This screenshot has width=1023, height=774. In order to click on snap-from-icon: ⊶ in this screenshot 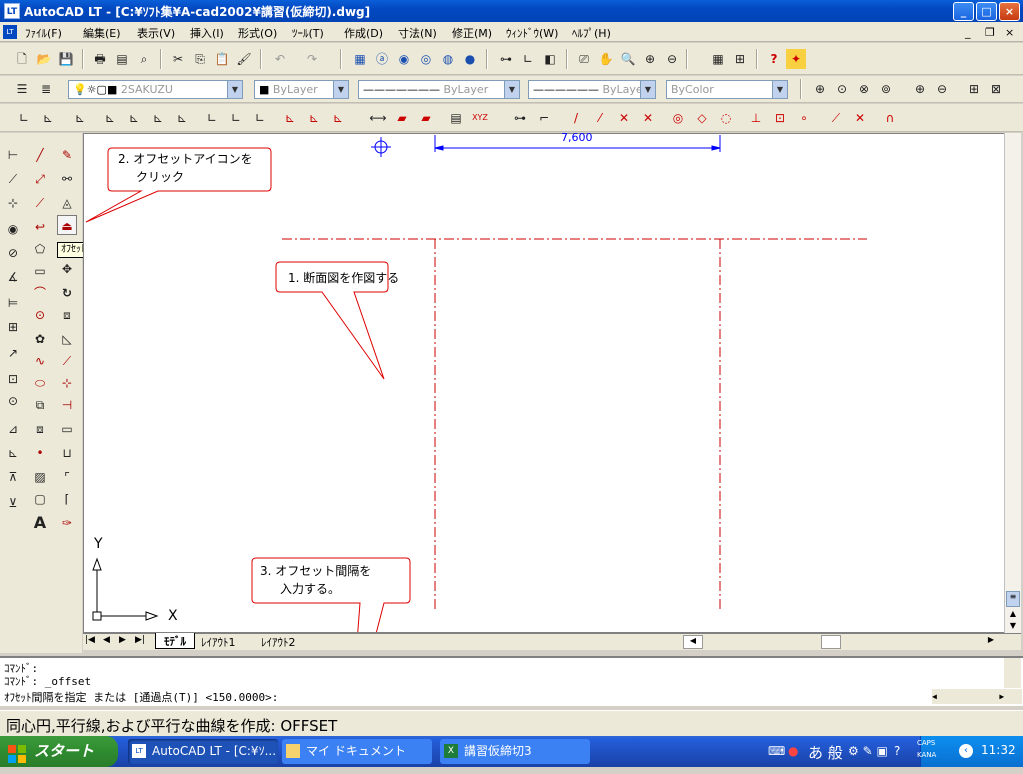, I will do `click(520, 118)`.